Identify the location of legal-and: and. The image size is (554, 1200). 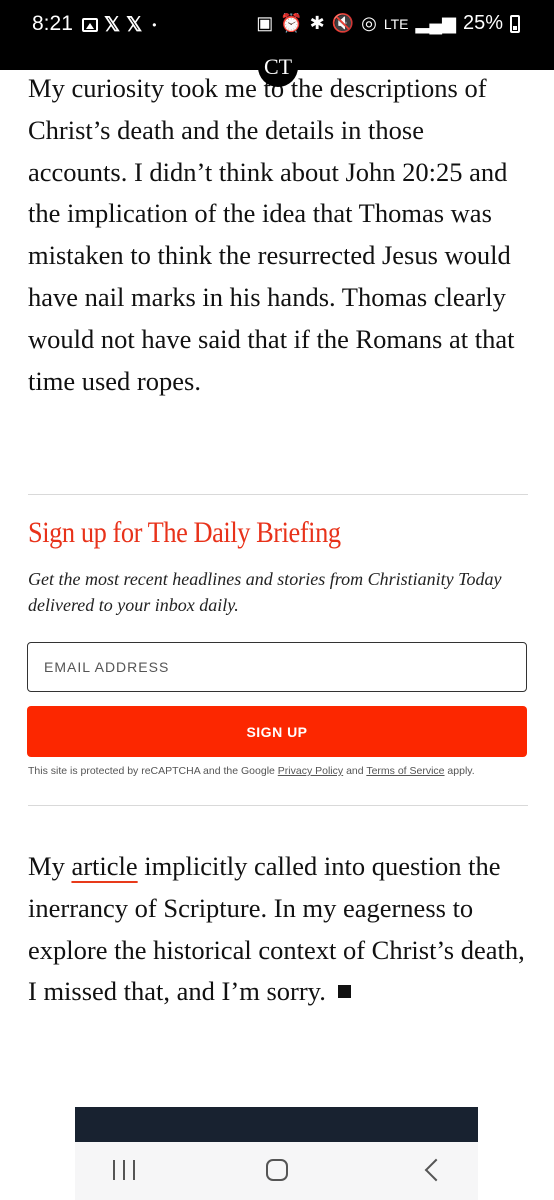
(355, 771).